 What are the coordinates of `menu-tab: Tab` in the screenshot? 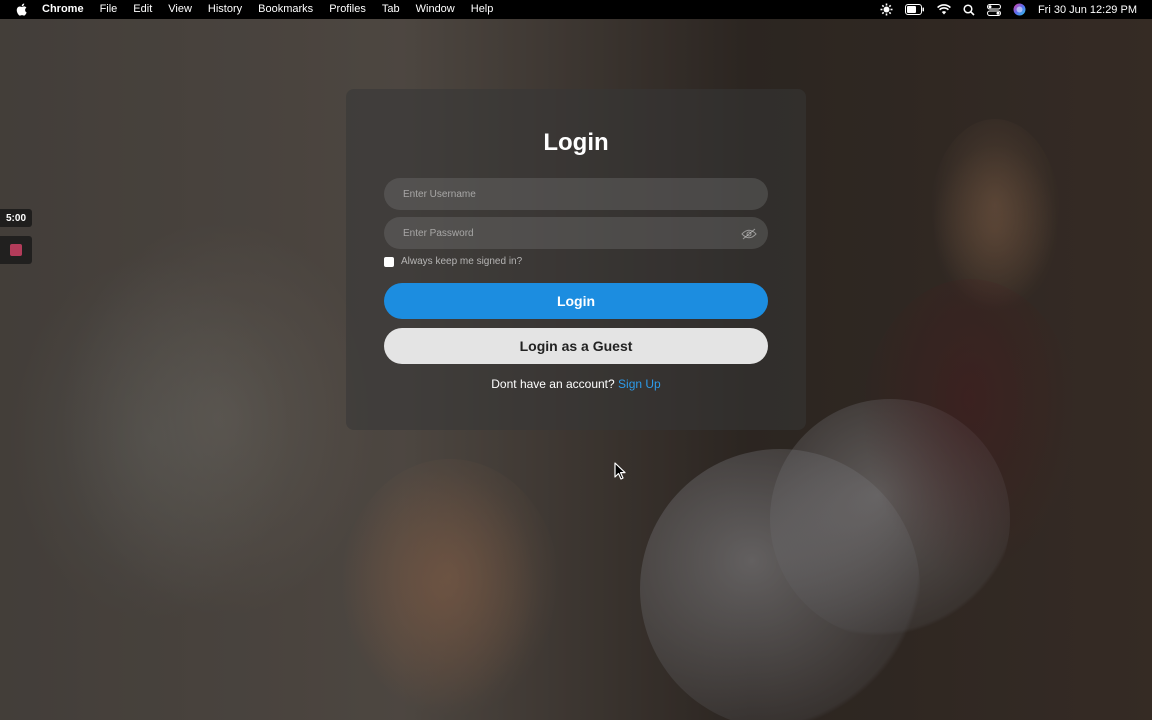 It's located at (391, 9).